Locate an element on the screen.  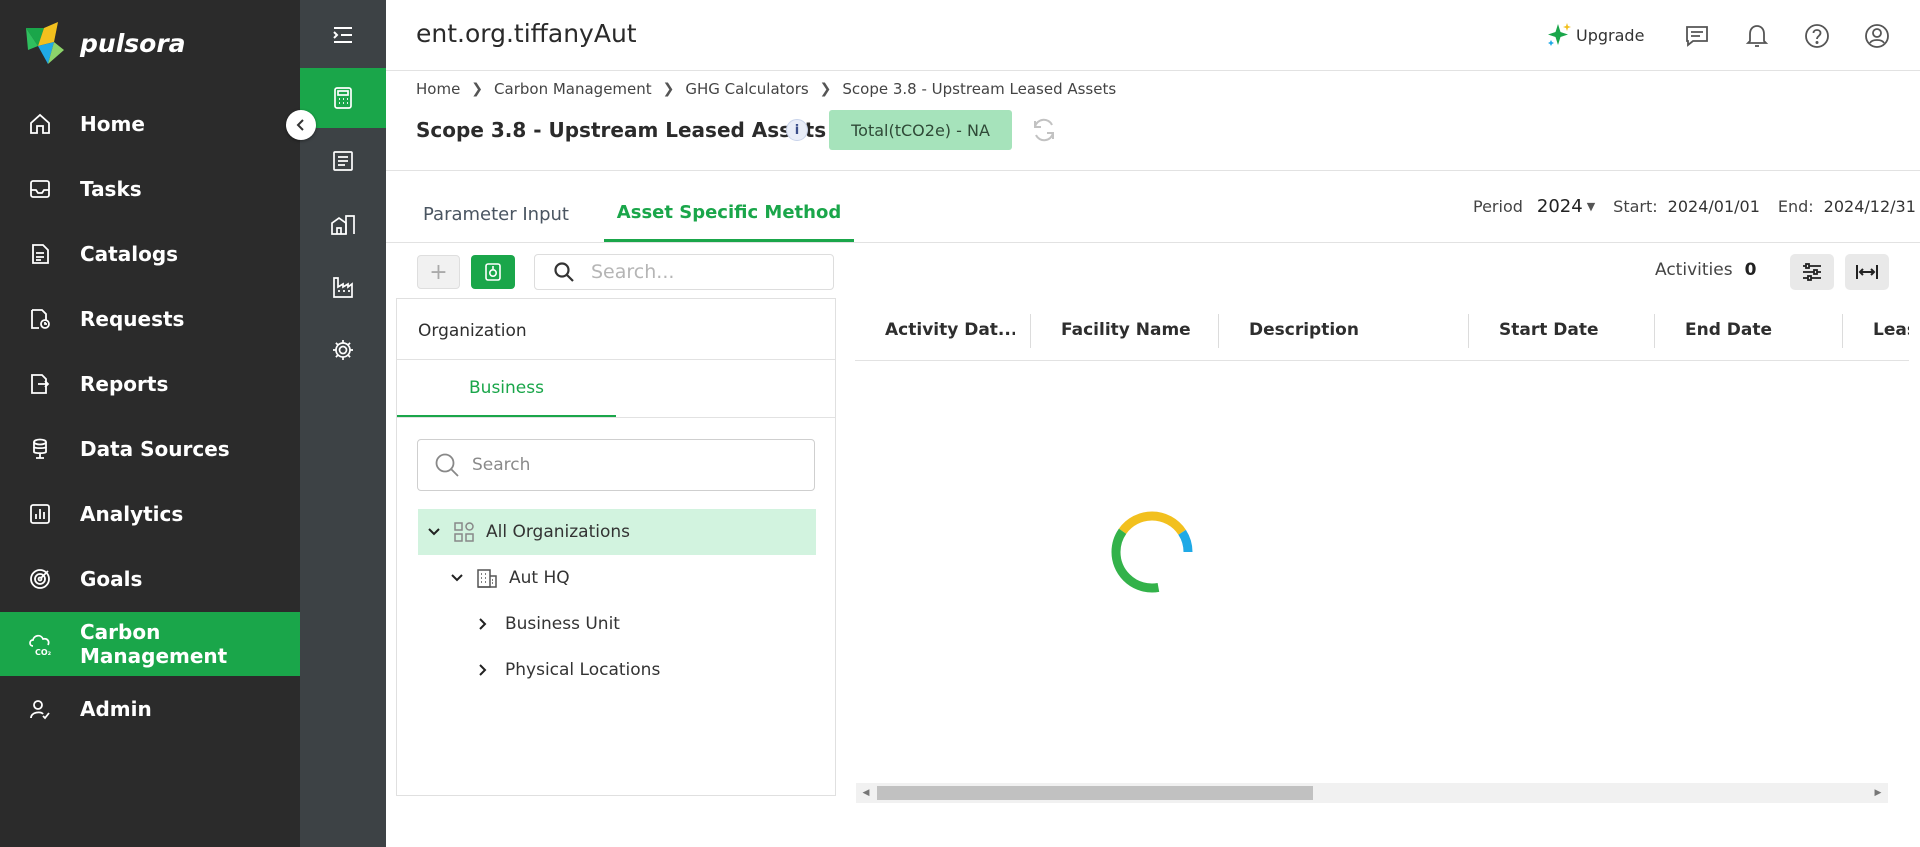
rail-item-factory is located at coordinates (343, 287).